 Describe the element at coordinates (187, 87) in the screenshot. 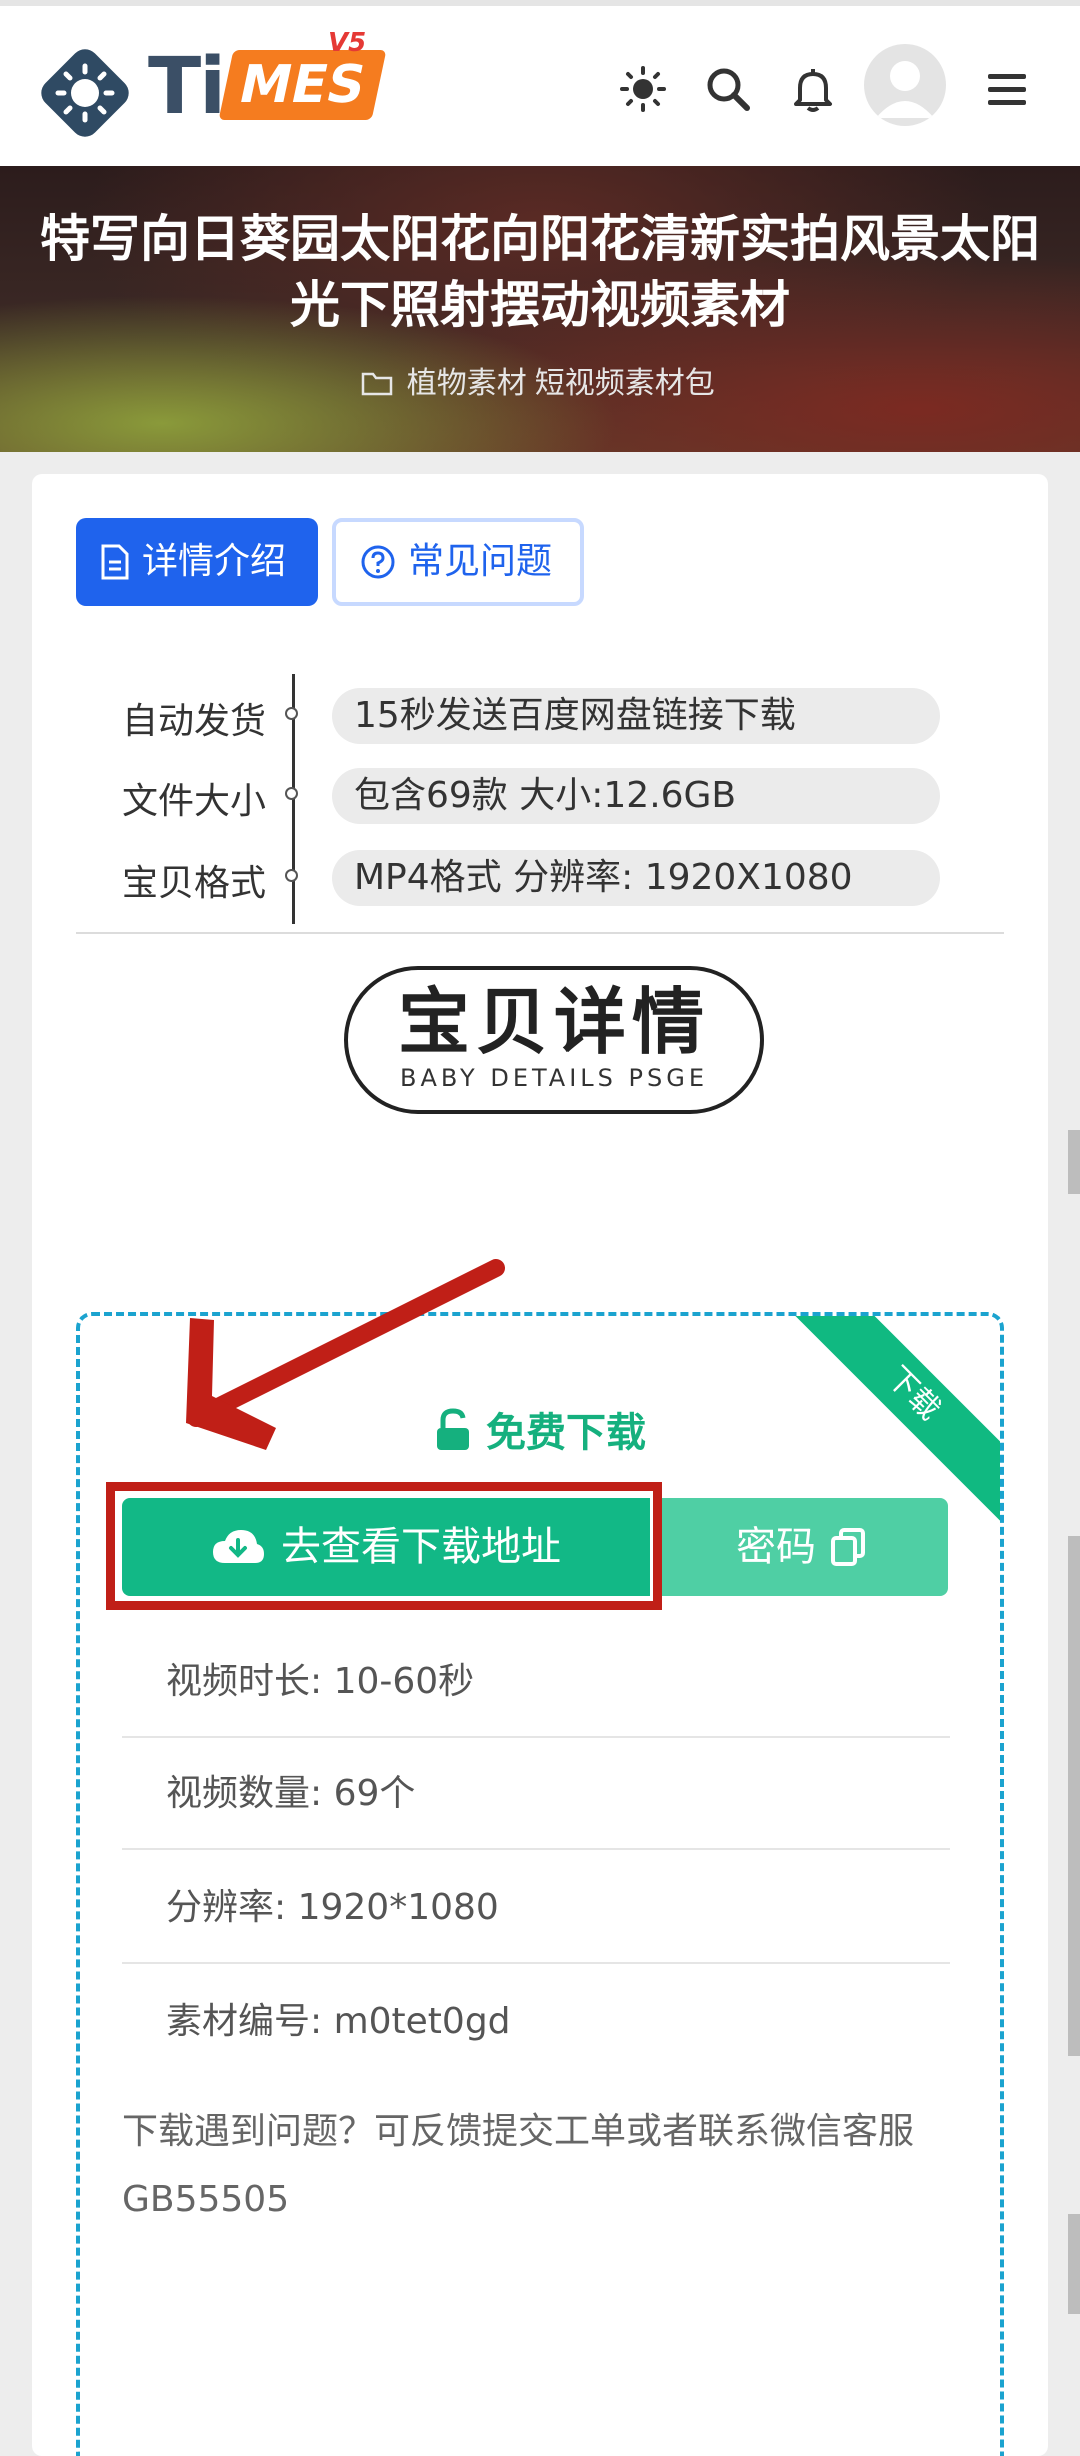

I see `logo-text-ti: Ti` at that location.